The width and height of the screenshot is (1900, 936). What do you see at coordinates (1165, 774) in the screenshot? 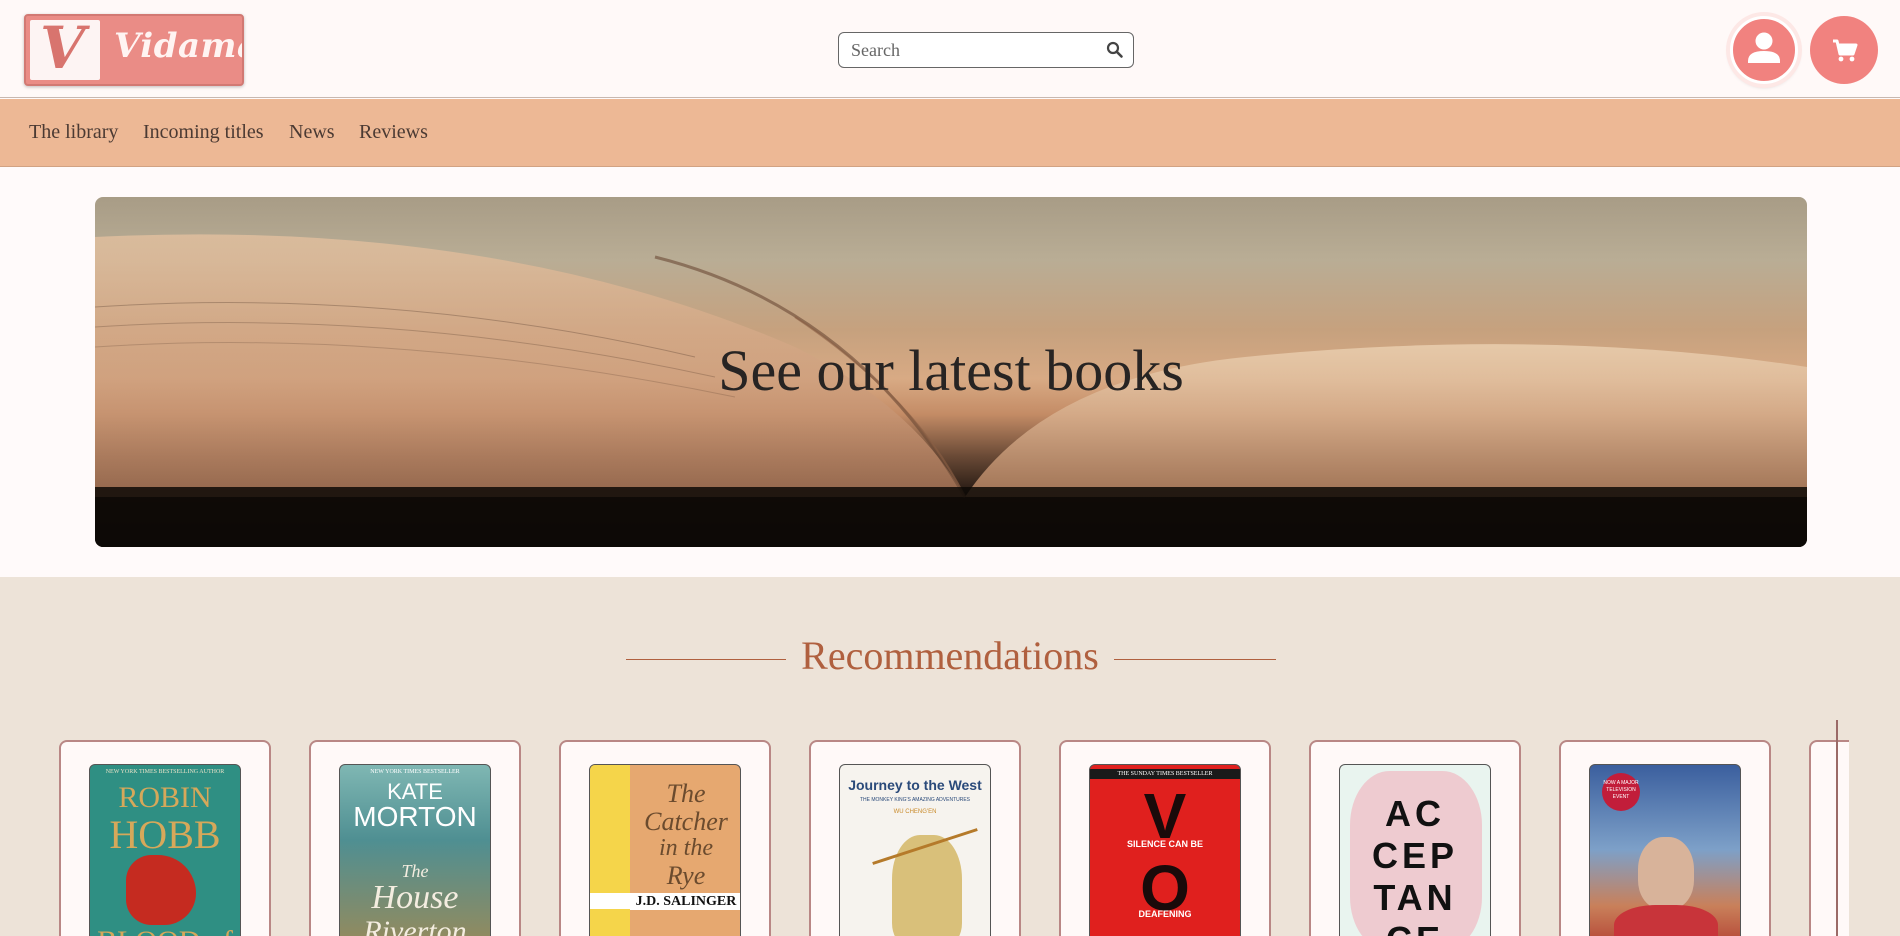
I see `cover-tagline: THE SUNDAY TIMES BESTSELLER` at bounding box center [1165, 774].